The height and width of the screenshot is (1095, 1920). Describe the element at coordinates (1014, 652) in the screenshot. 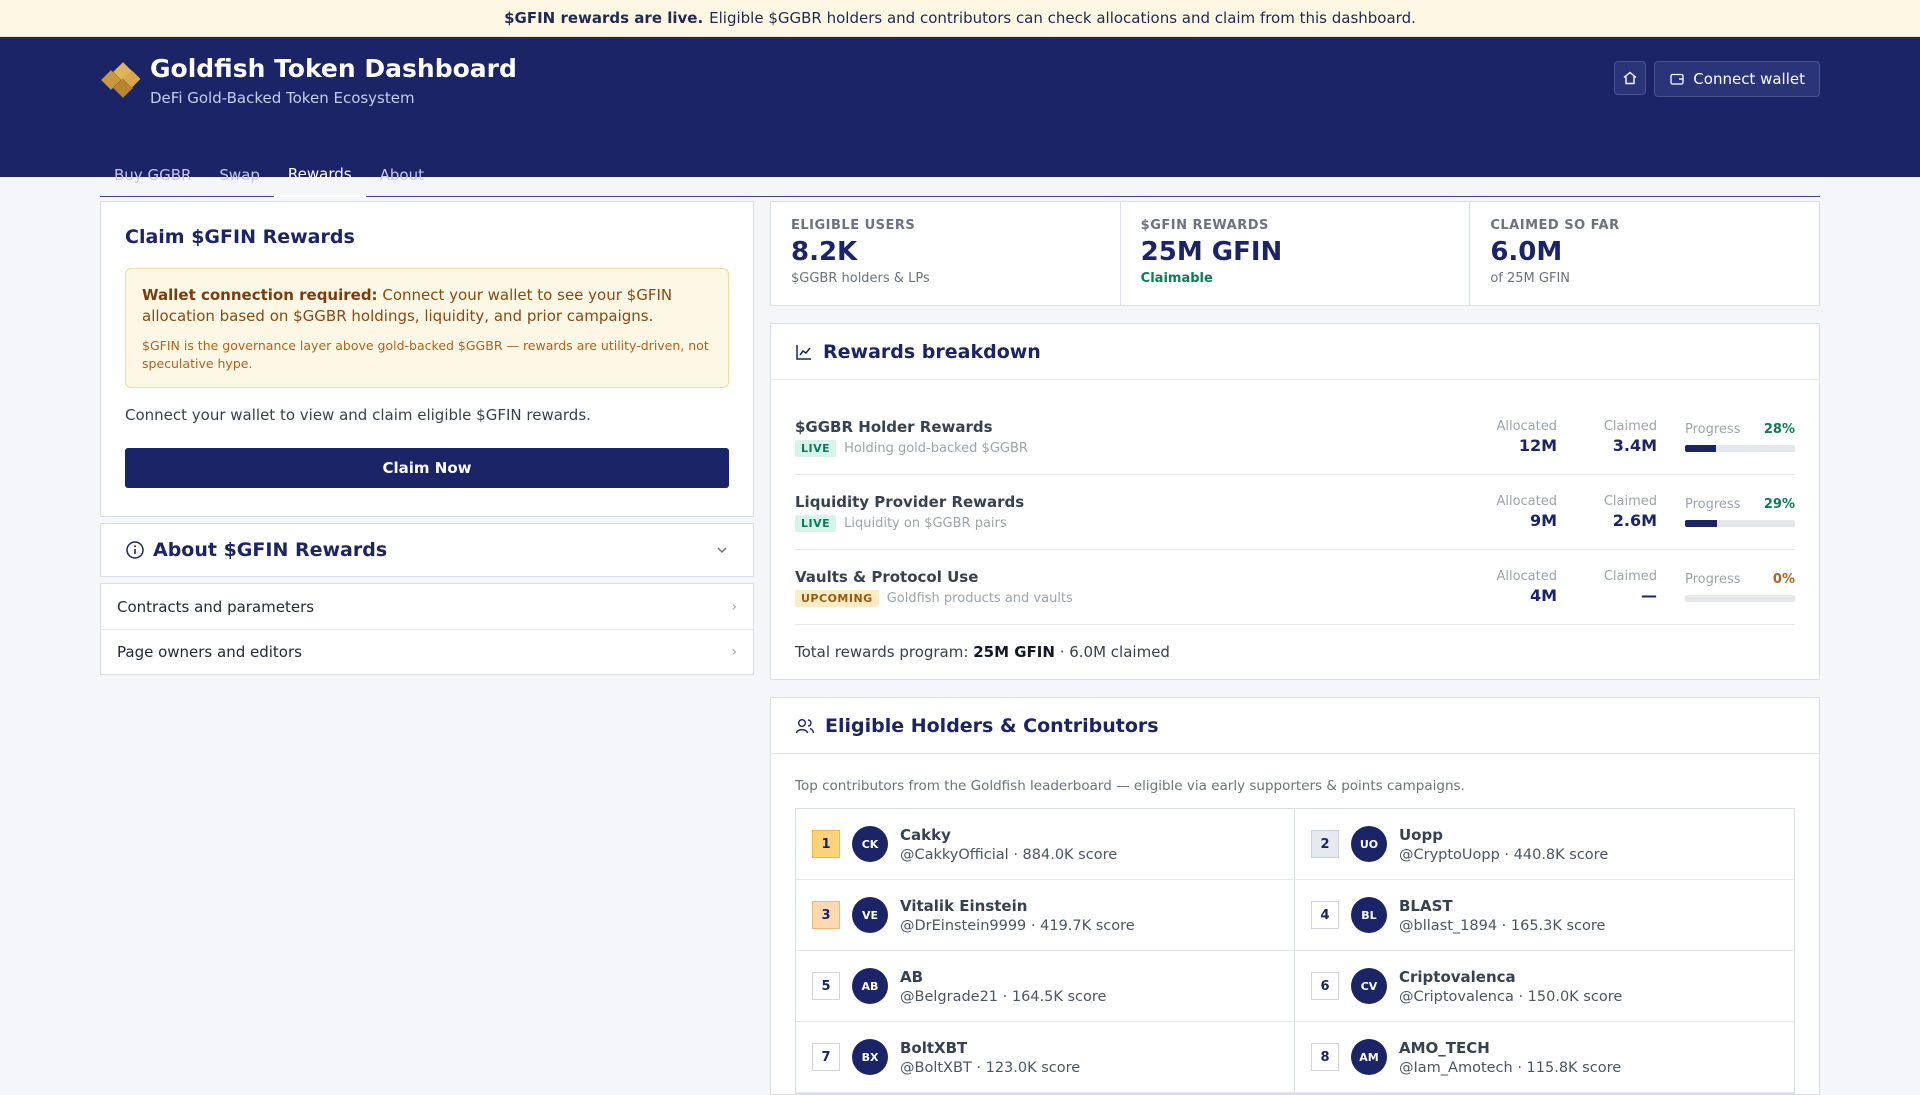

I see `total-amount: 25M GFIN` at that location.